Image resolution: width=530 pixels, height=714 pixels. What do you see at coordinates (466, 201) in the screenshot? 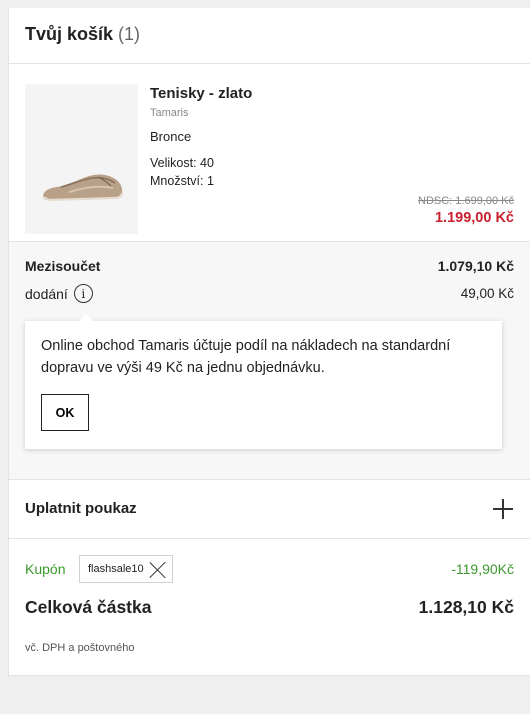
I see `old-price: NDSC: 1.699,00 Kč` at bounding box center [466, 201].